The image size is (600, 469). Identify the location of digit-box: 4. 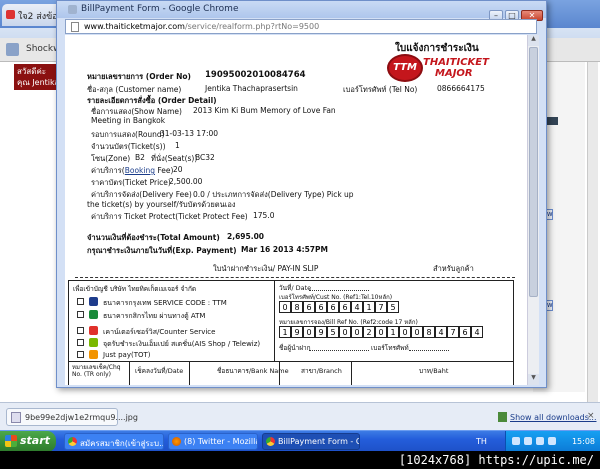
(477, 332).